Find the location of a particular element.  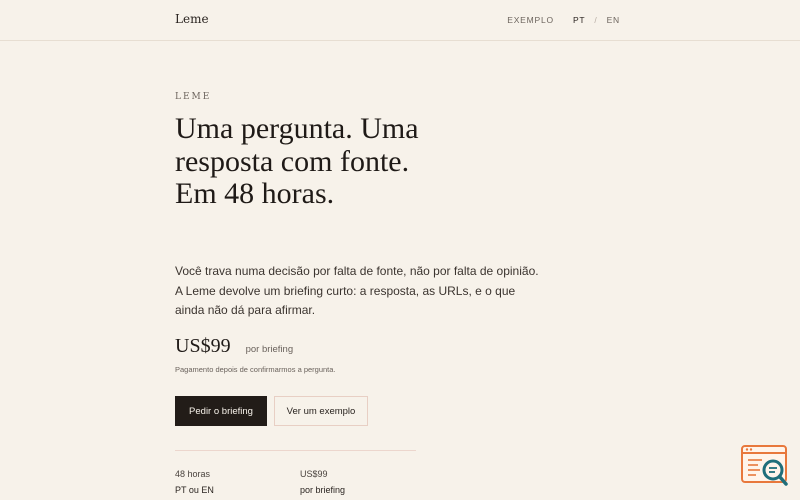

lang-pt-link: PT is located at coordinates (579, 20).